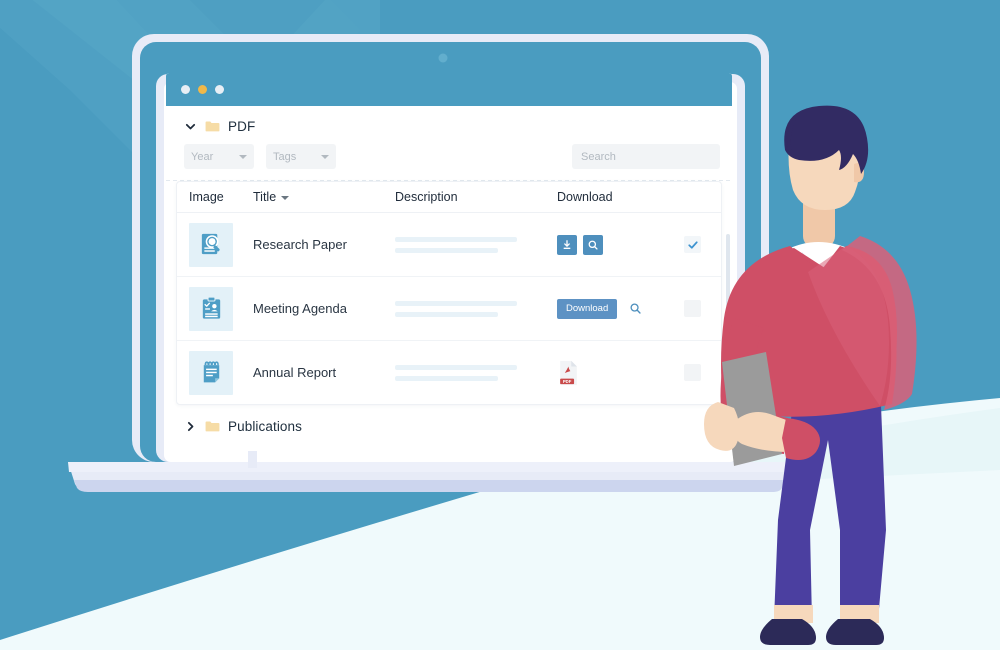 This screenshot has height=650, width=1000. What do you see at coordinates (185, 89) in the screenshot?
I see `close-dot` at bounding box center [185, 89].